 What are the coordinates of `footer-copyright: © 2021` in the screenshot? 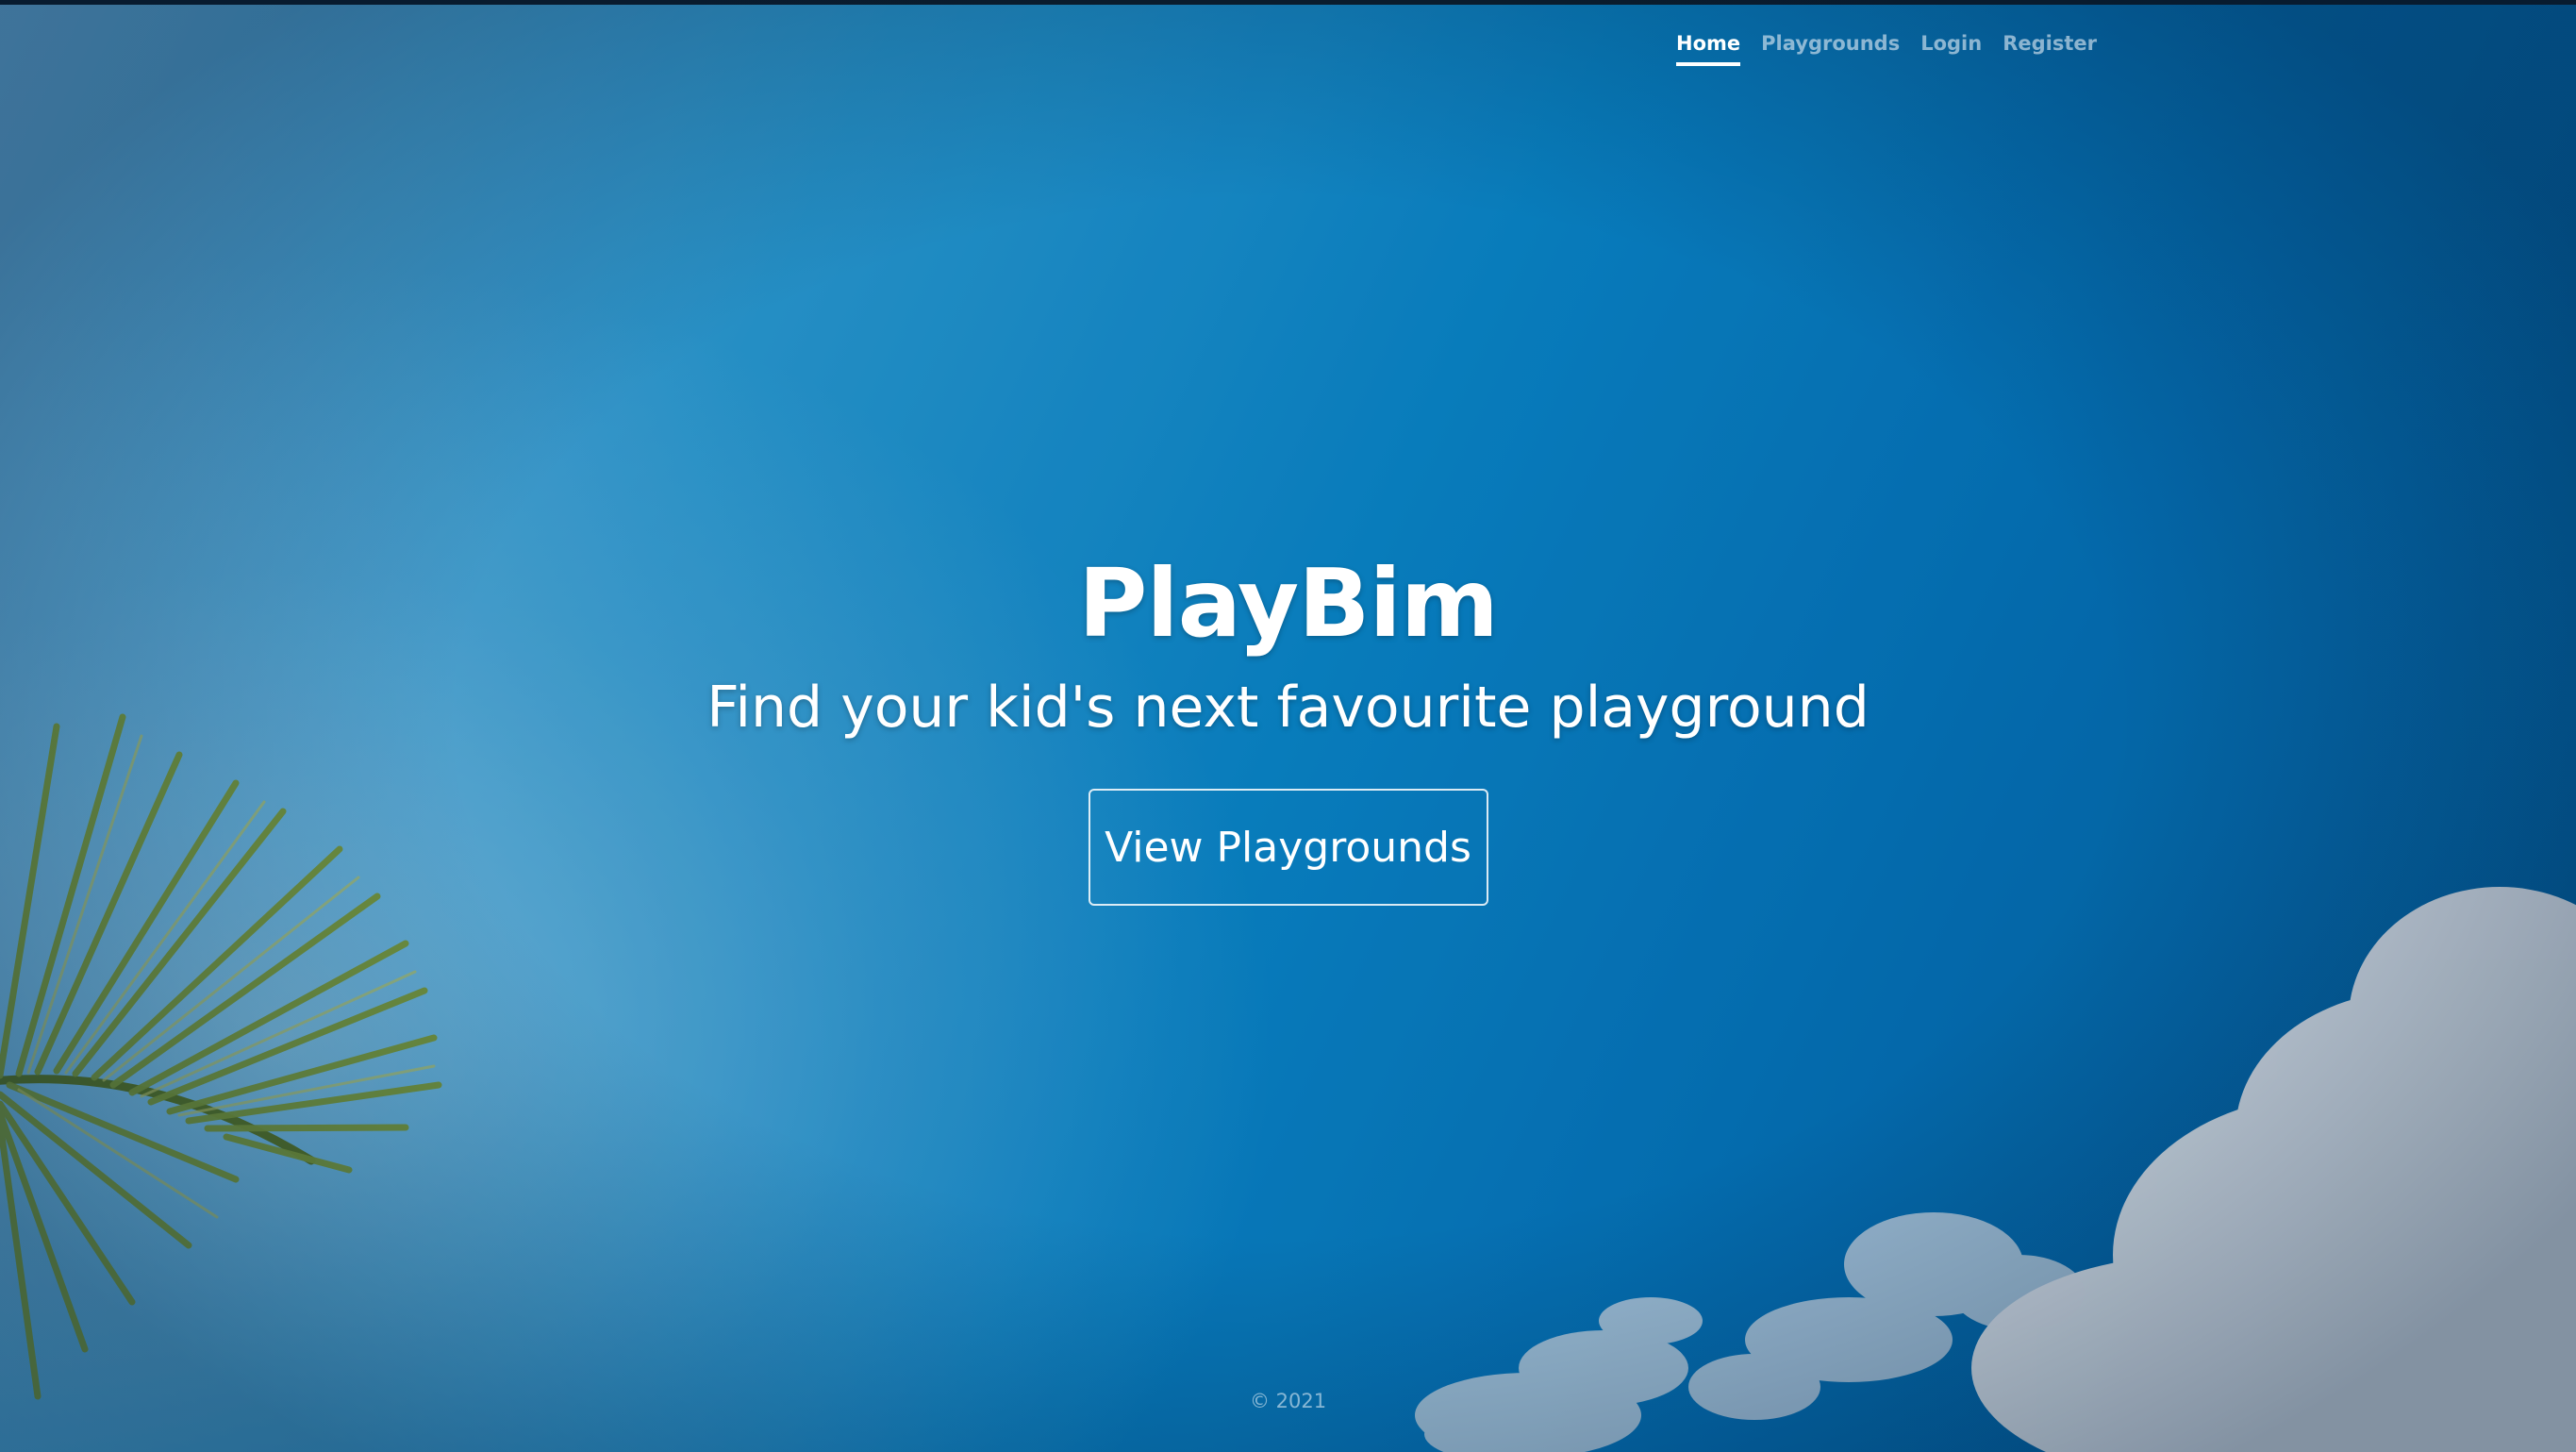 It's located at (1288, 1401).